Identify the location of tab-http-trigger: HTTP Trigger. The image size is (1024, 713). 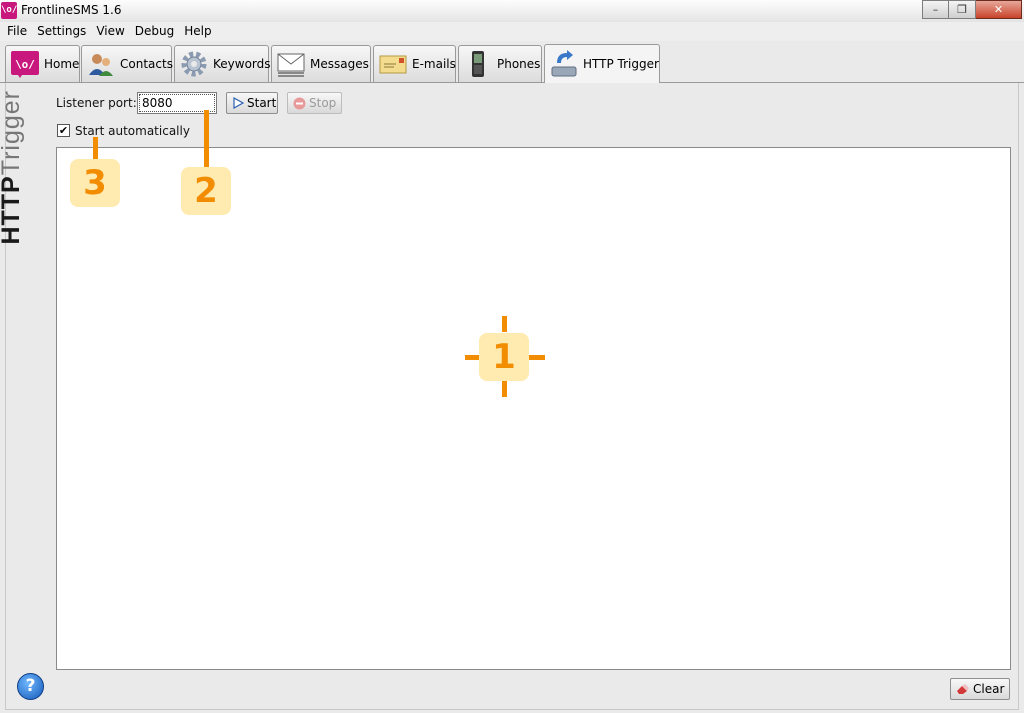
(602, 63).